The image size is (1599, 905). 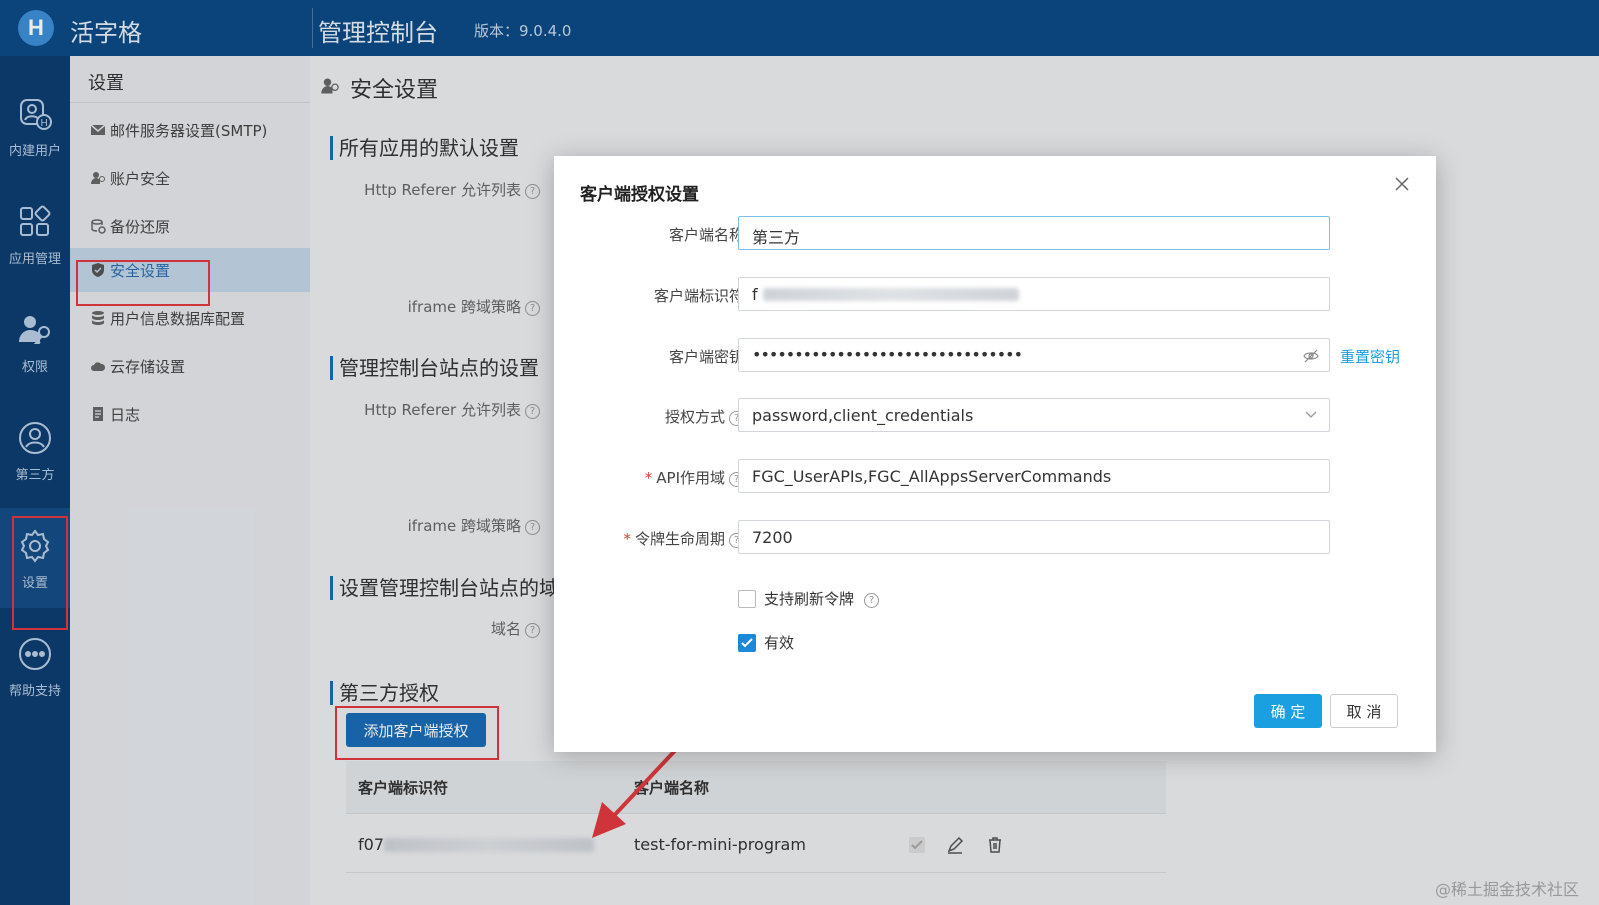 What do you see at coordinates (106, 83) in the screenshot?
I see `submenu-title: 设置` at bounding box center [106, 83].